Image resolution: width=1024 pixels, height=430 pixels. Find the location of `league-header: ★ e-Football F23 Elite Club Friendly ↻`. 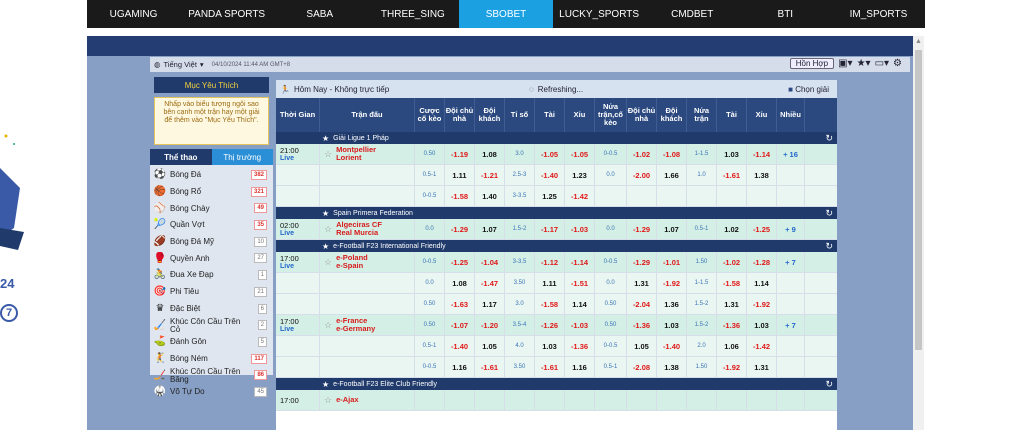

league-header: ★ e-Football F23 Elite Club Friendly ↻ is located at coordinates (556, 384).